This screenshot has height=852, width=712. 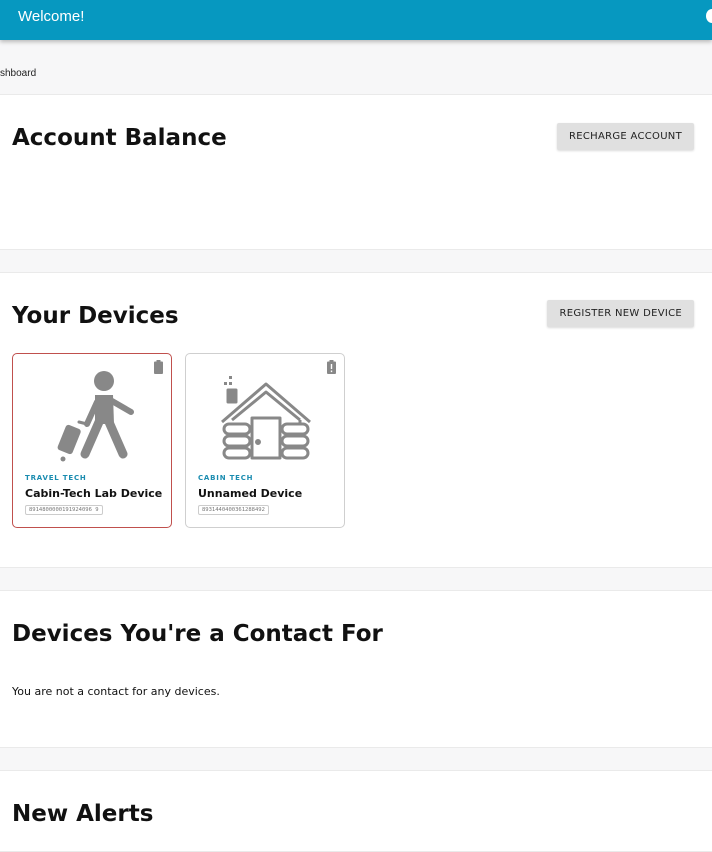 I want to click on device-name: Cabin-Tech Lab Device, so click(x=94, y=493).